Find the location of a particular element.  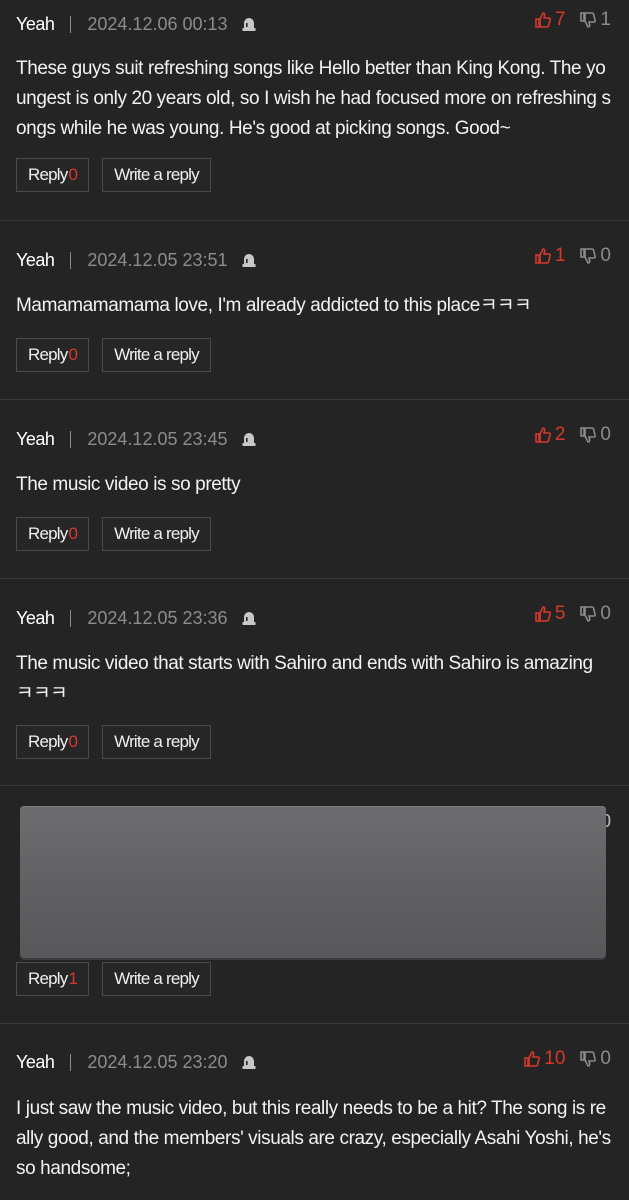

dislike-button: 1 is located at coordinates (595, 20).